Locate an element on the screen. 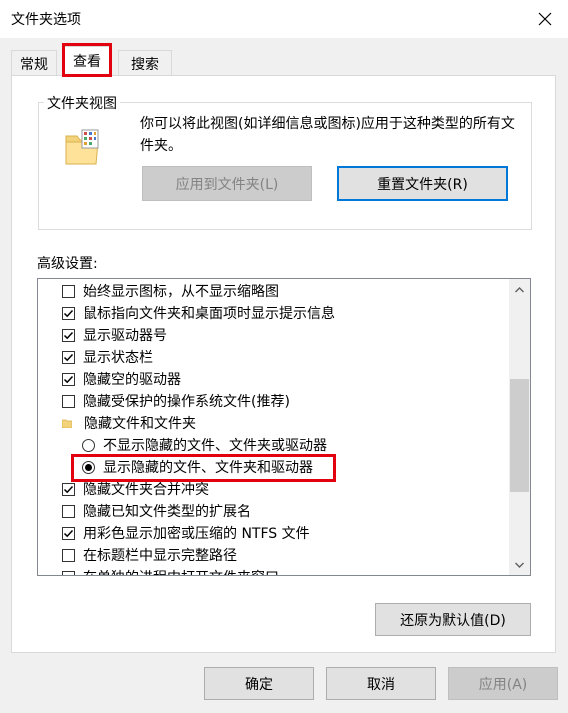 The height and width of the screenshot is (713, 568). setting-label: 在标题栏中显示完整路径 is located at coordinates (160, 556).